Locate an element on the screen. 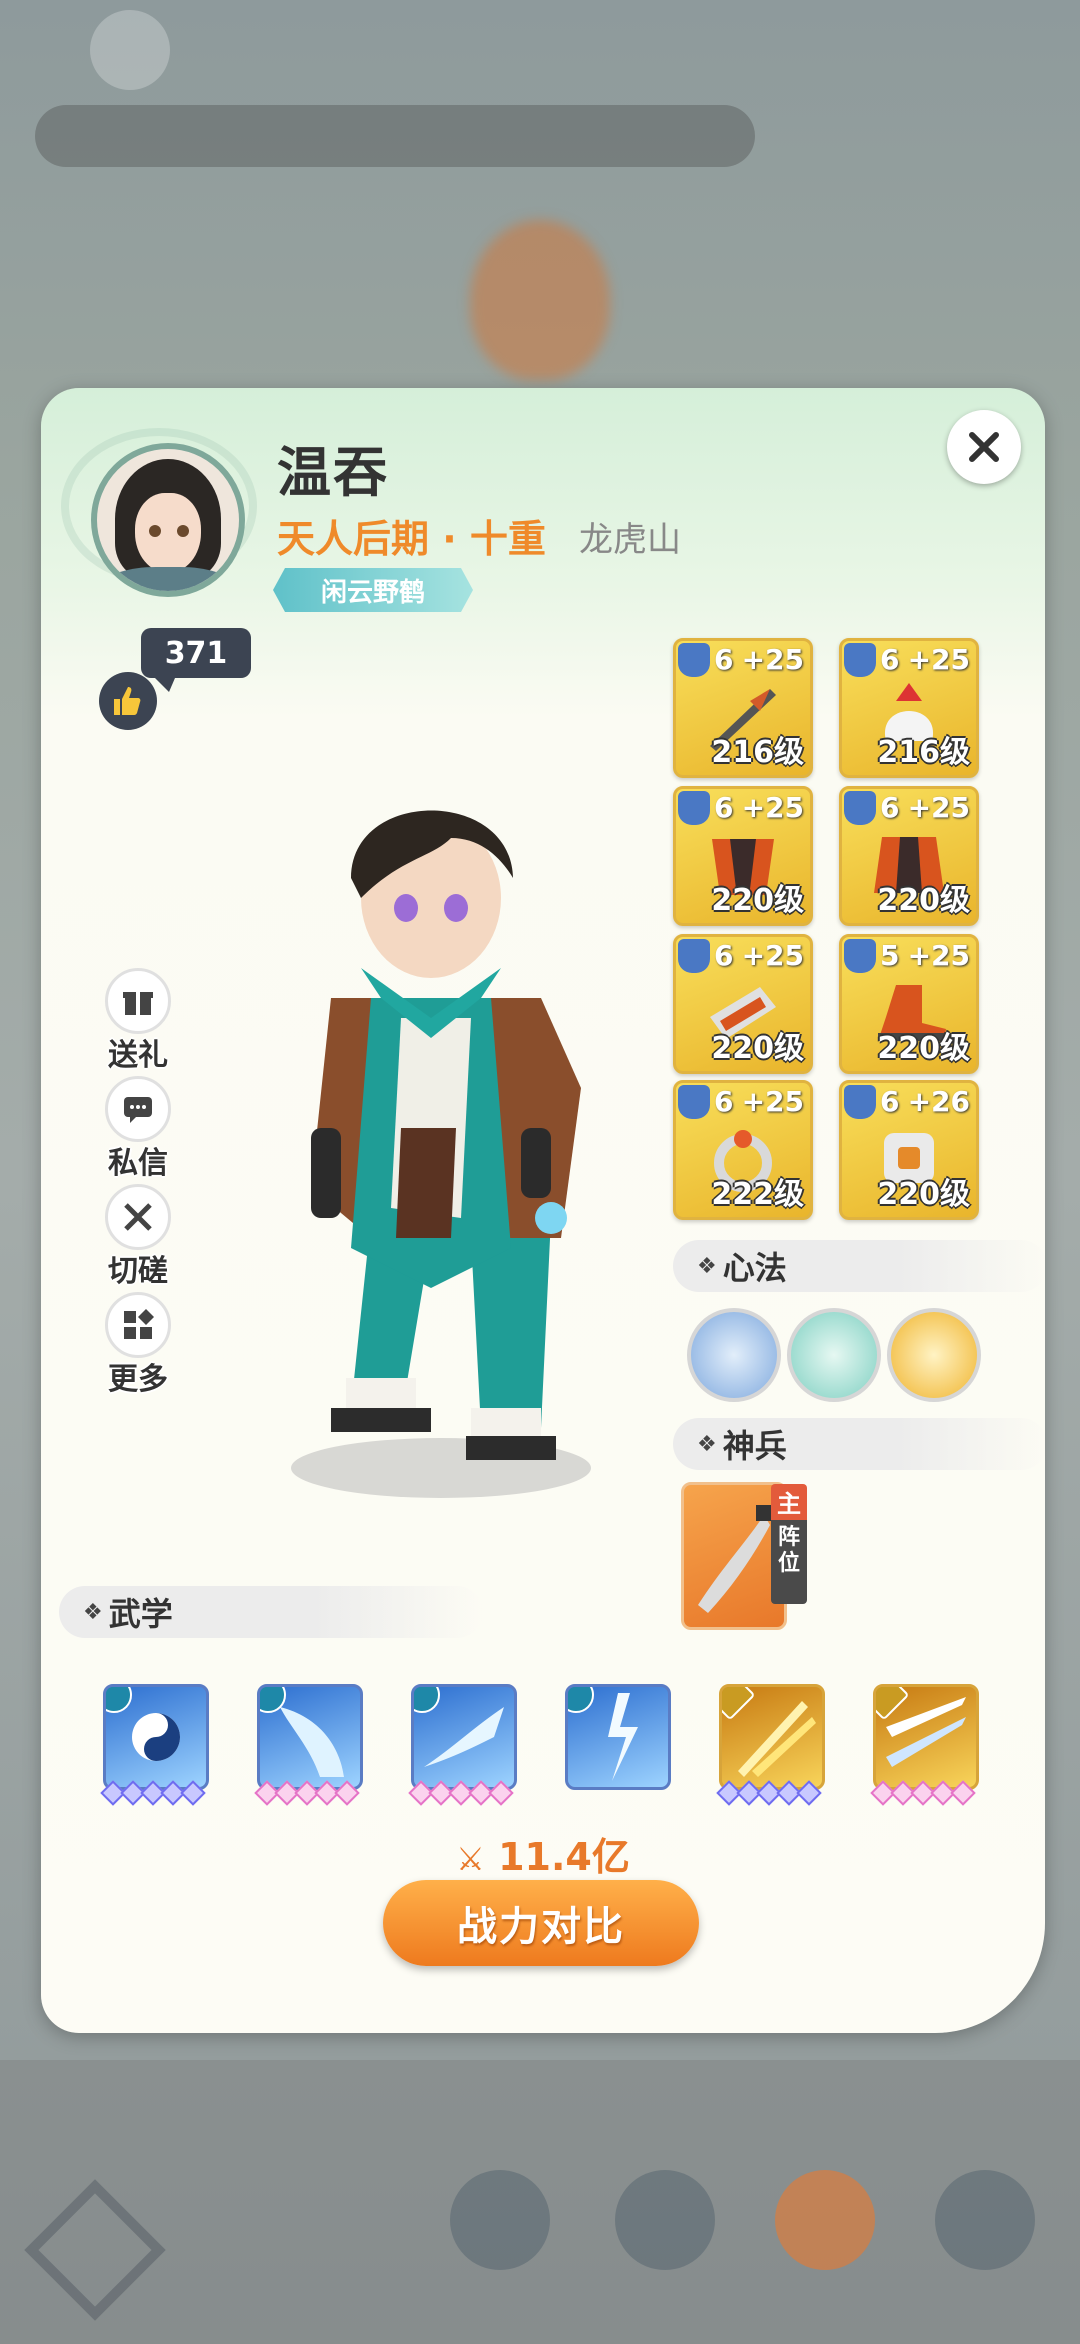 This screenshot has height=2344, width=1080. more-button: 更多 is located at coordinates (138, 1345).